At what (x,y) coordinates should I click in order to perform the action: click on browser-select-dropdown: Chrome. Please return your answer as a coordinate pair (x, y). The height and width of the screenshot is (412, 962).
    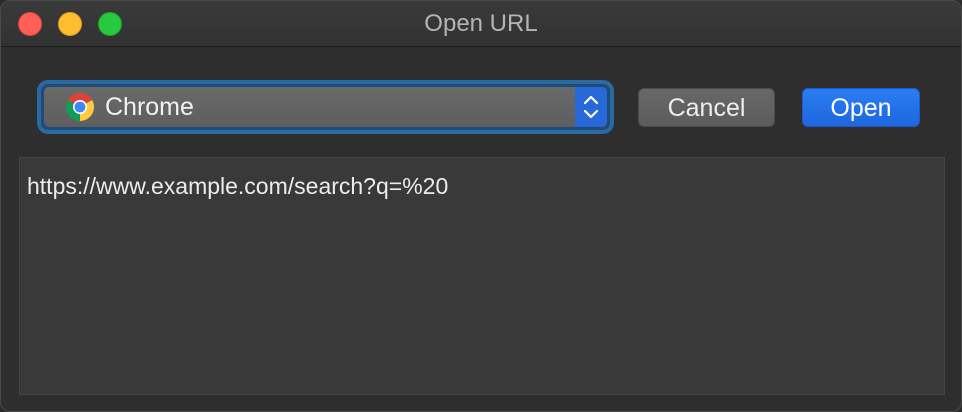
    Looking at the image, I should click on (325, 107).